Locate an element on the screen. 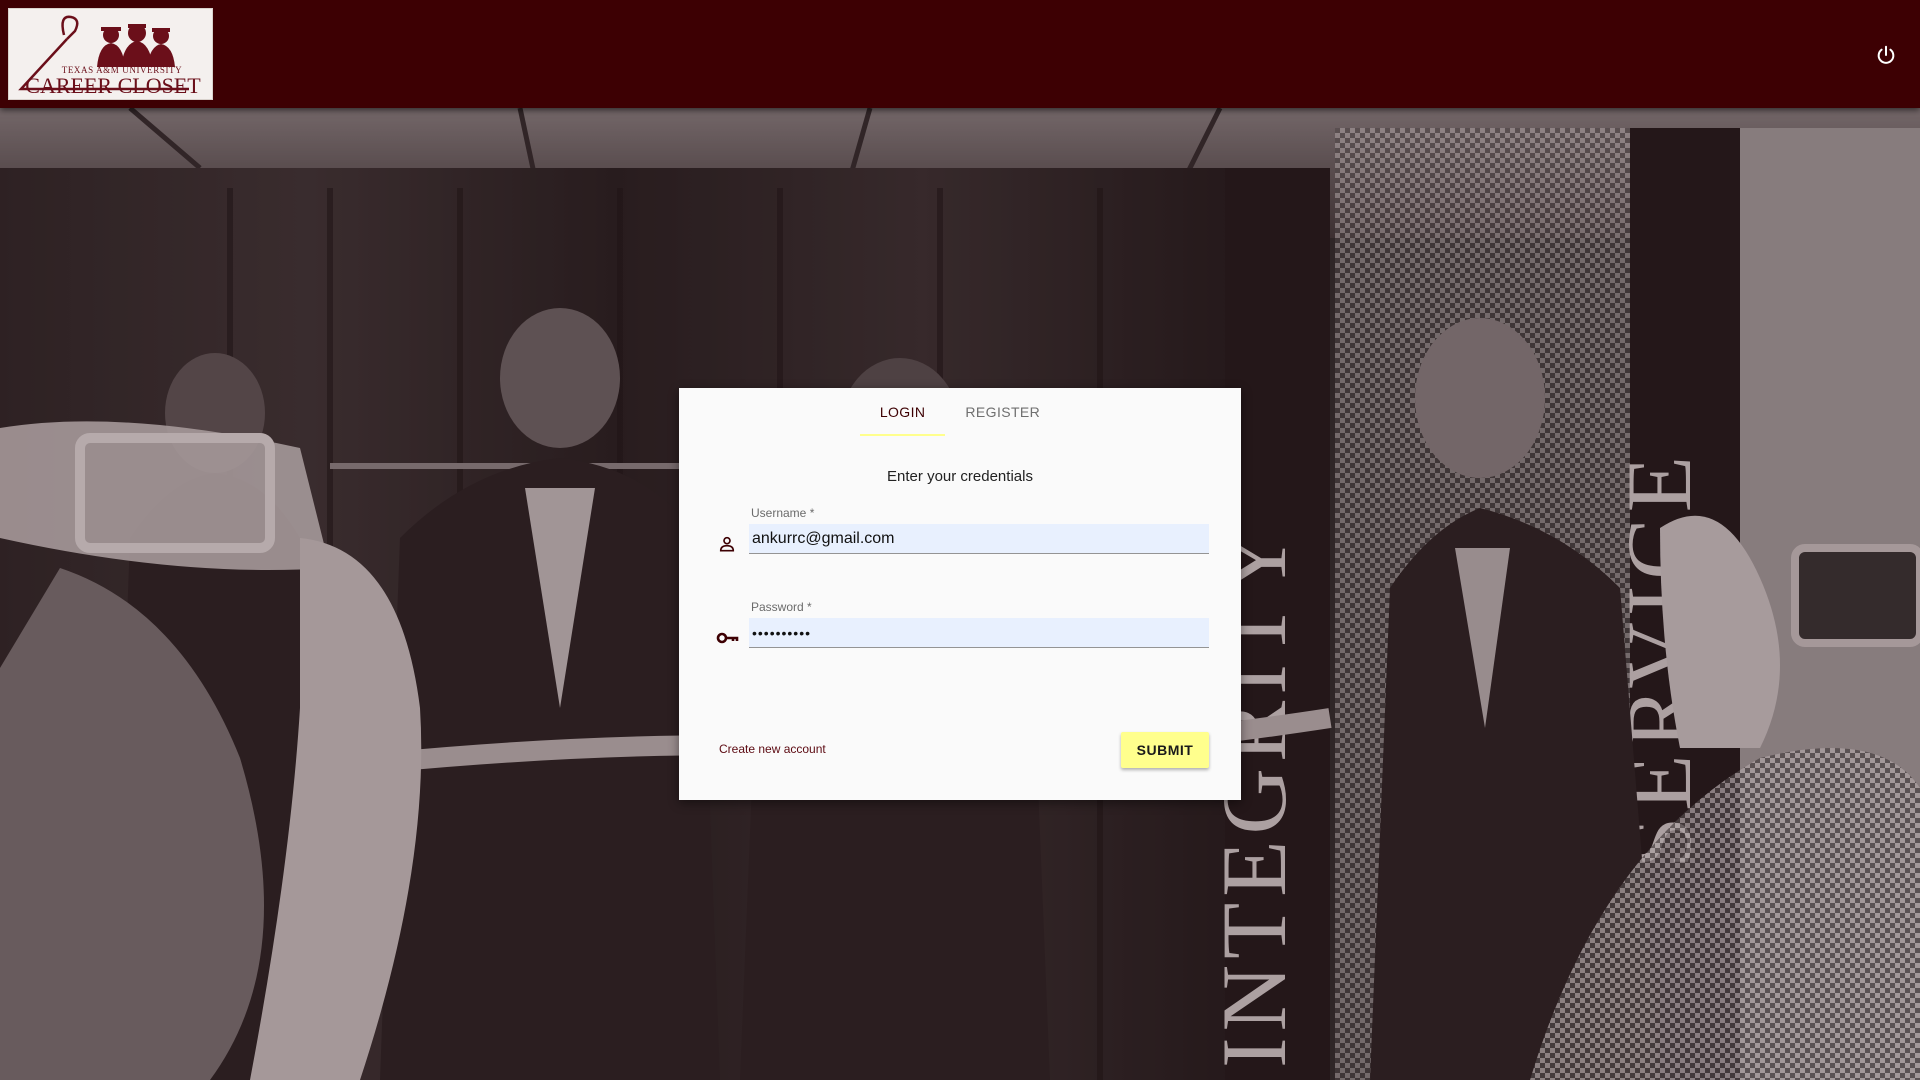  password-field: Password * is located at coordinates (961, 627).